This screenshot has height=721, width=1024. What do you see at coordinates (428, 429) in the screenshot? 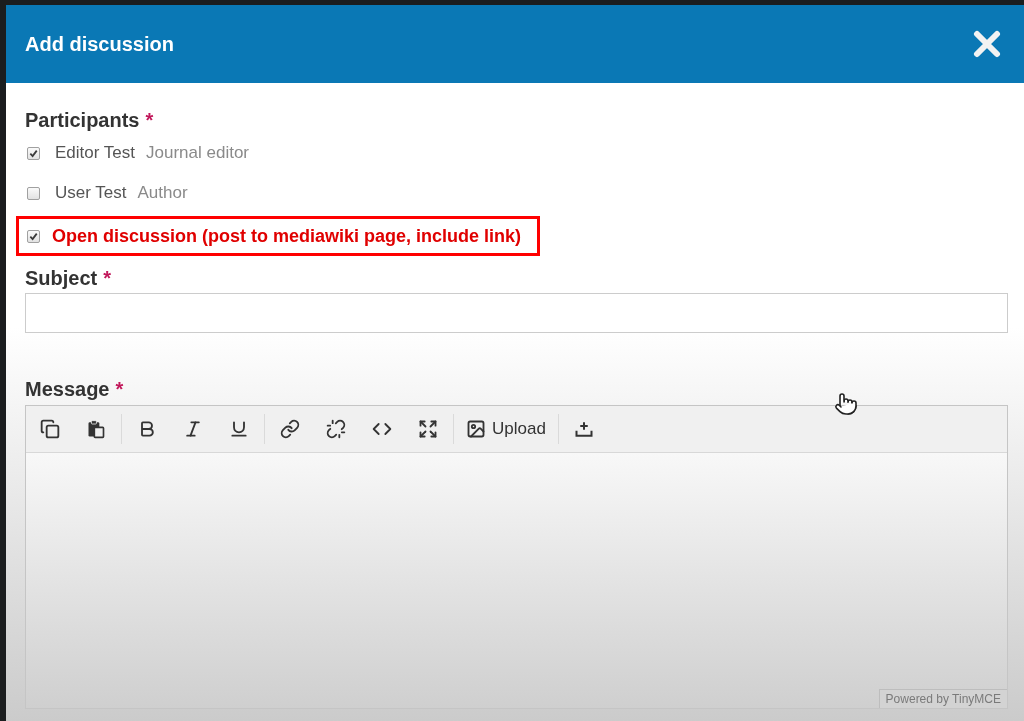
I see `expand-arrows-icon` at bounding box center [428, 429].